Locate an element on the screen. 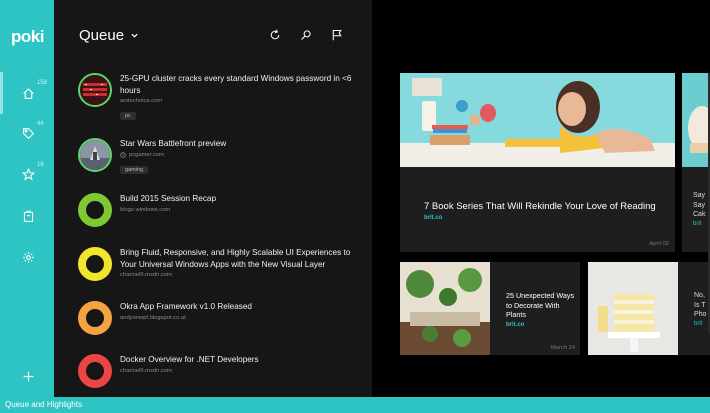 The width and height of the screenshot is (710, 413). item-tag: pc is located at coordinates (128, 116).